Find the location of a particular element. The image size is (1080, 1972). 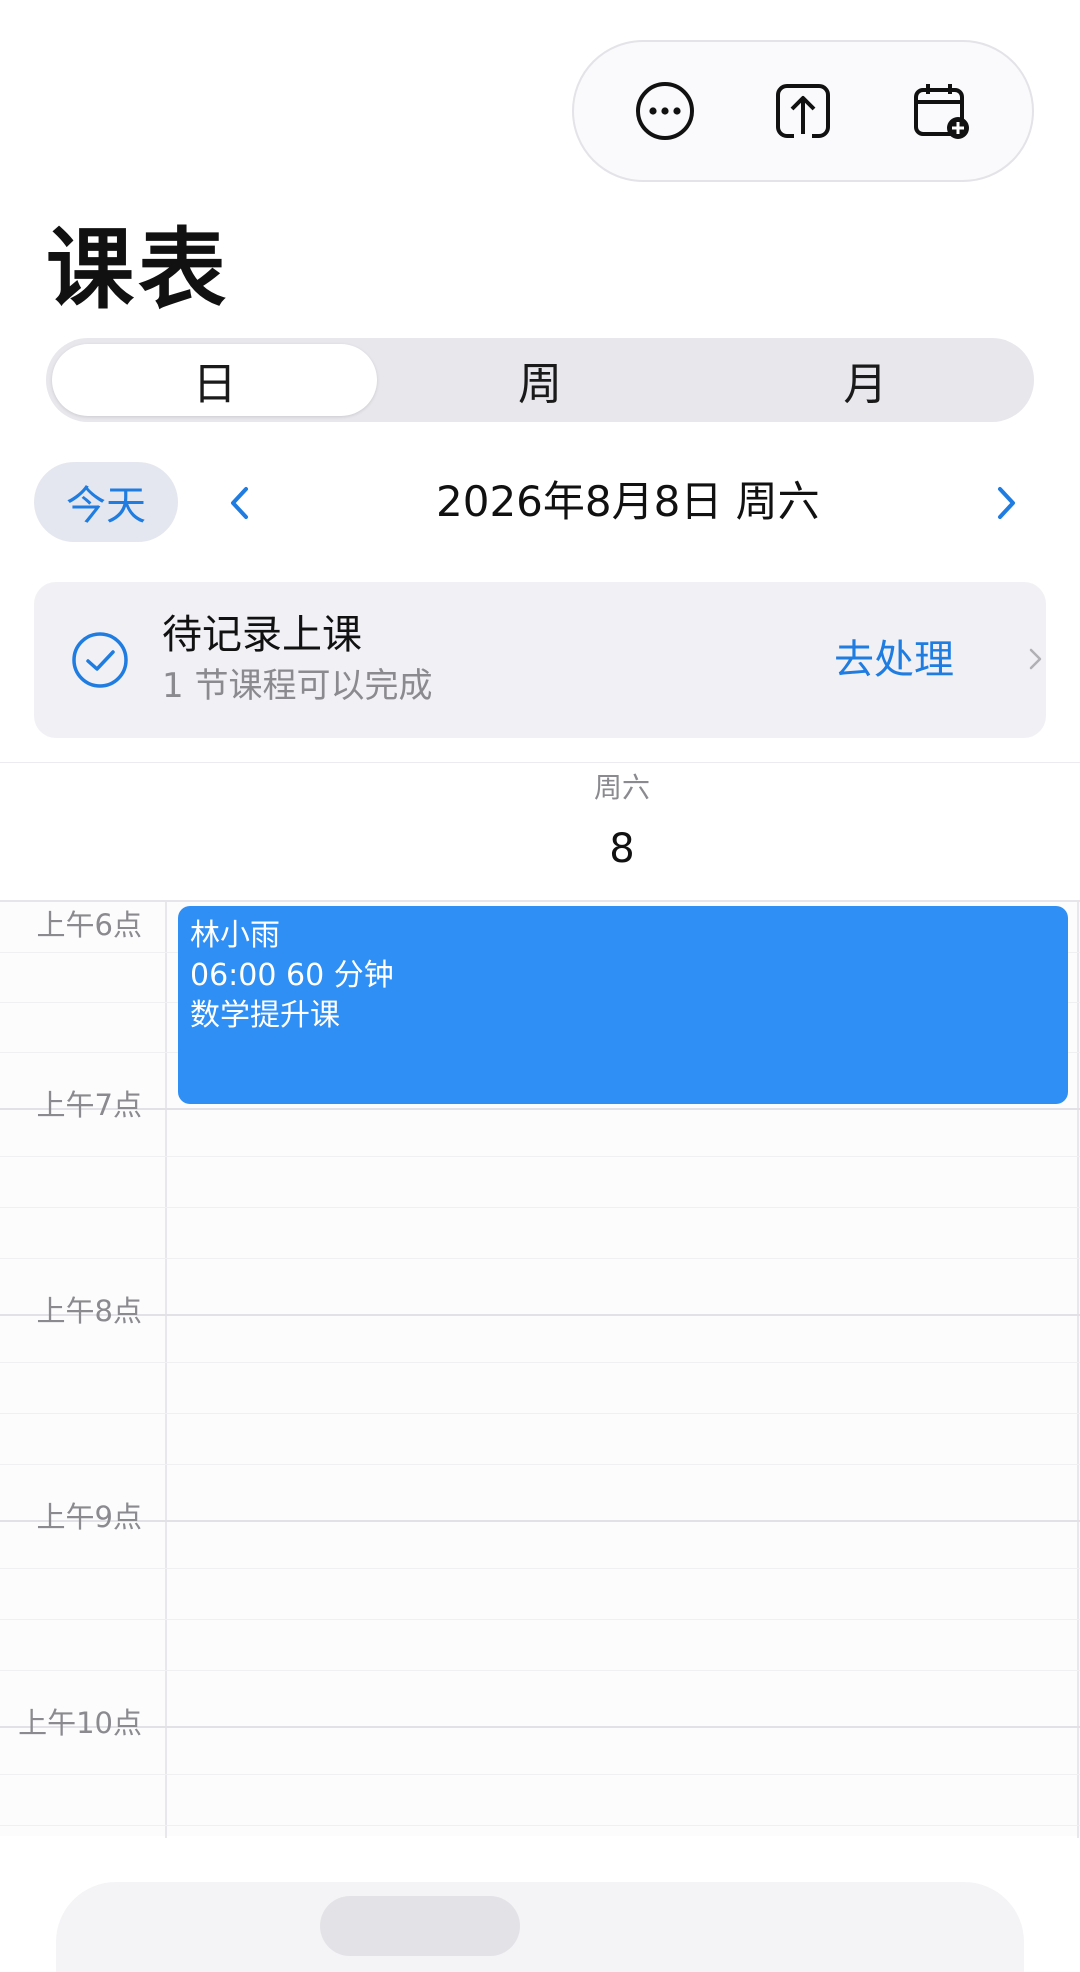

time-column-divider is located at coordinates (166, 1370).